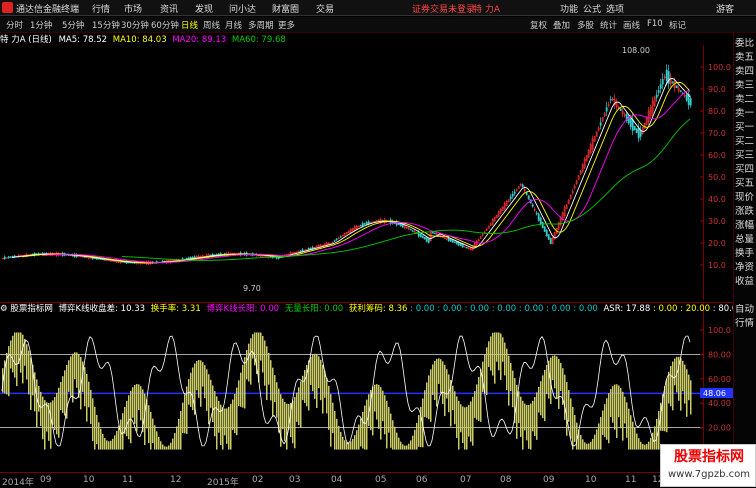 This screenshot has height=488, width=756. Describe the element at coordinates (242, 8) in the screenshot. I see `menu-ask: 问小达` at that location.